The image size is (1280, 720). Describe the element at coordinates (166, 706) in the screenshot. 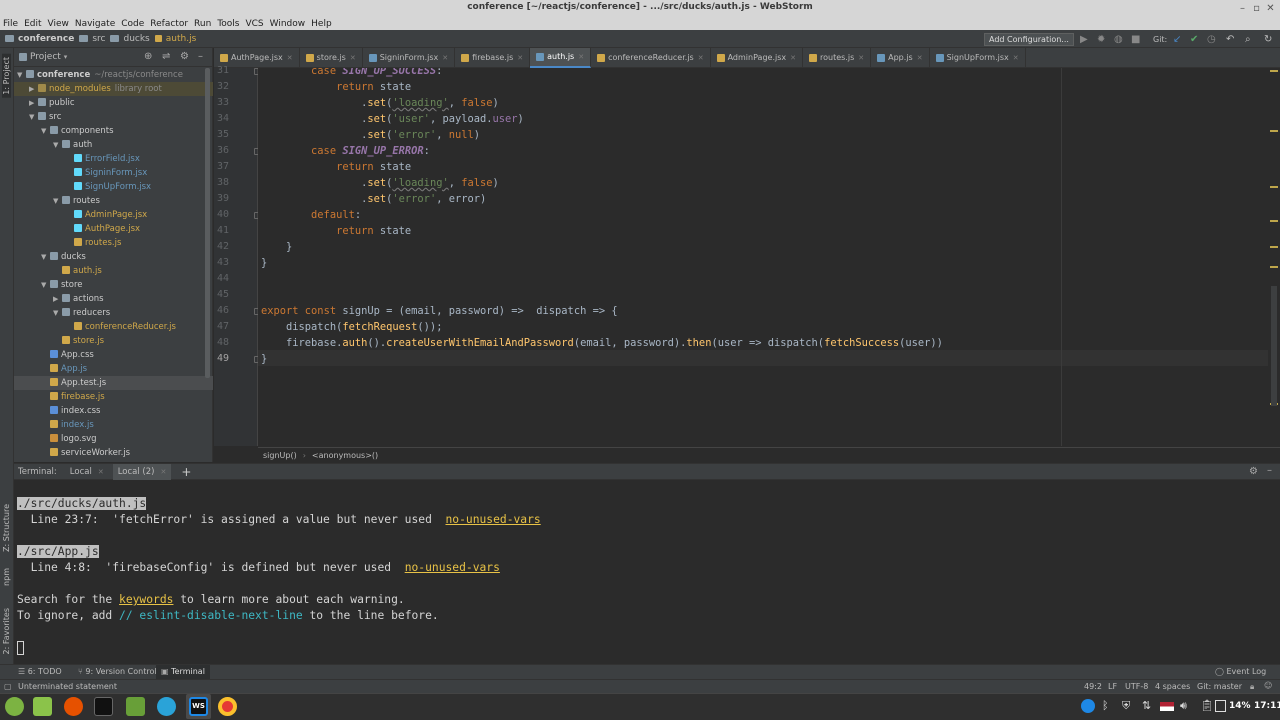

I see `telegram-icon` at that location.